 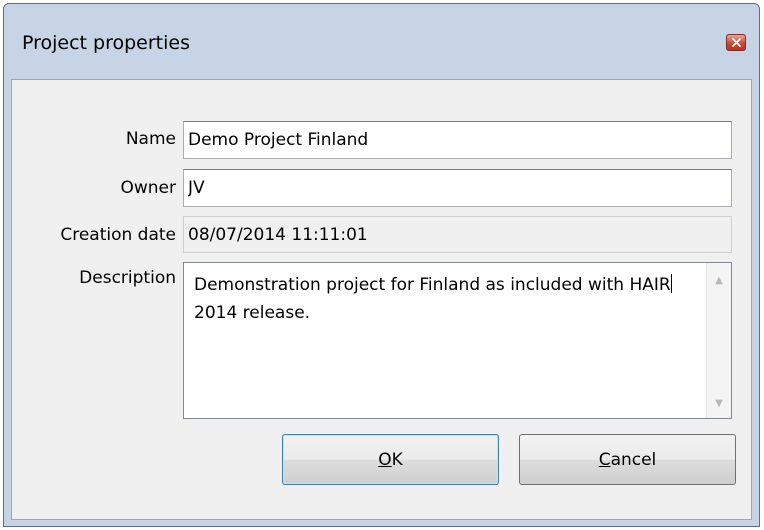 What do you see at coordinates (385, 459) in the screenshot?
I see `ok-accelerator: O` at bounding box center [385, 459].